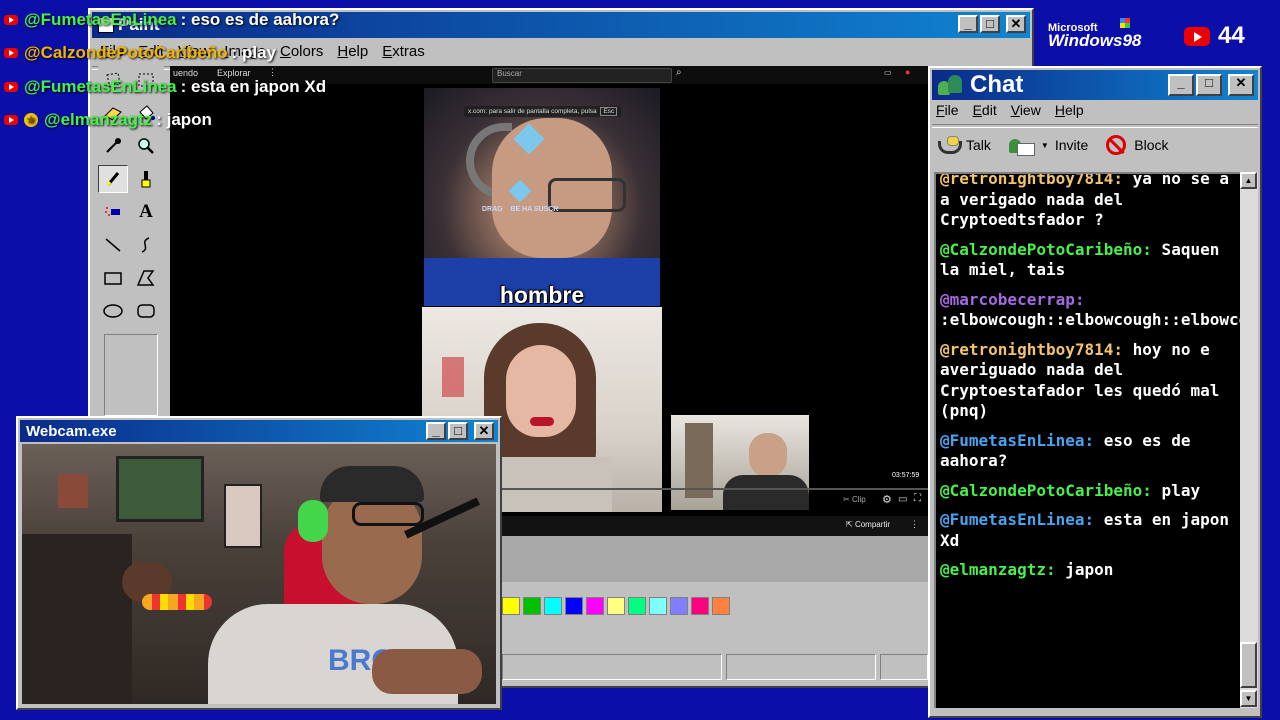 The height and width of the screenshot is (720, 1280). I want to click on airbrush-tool, so click(113, 212).